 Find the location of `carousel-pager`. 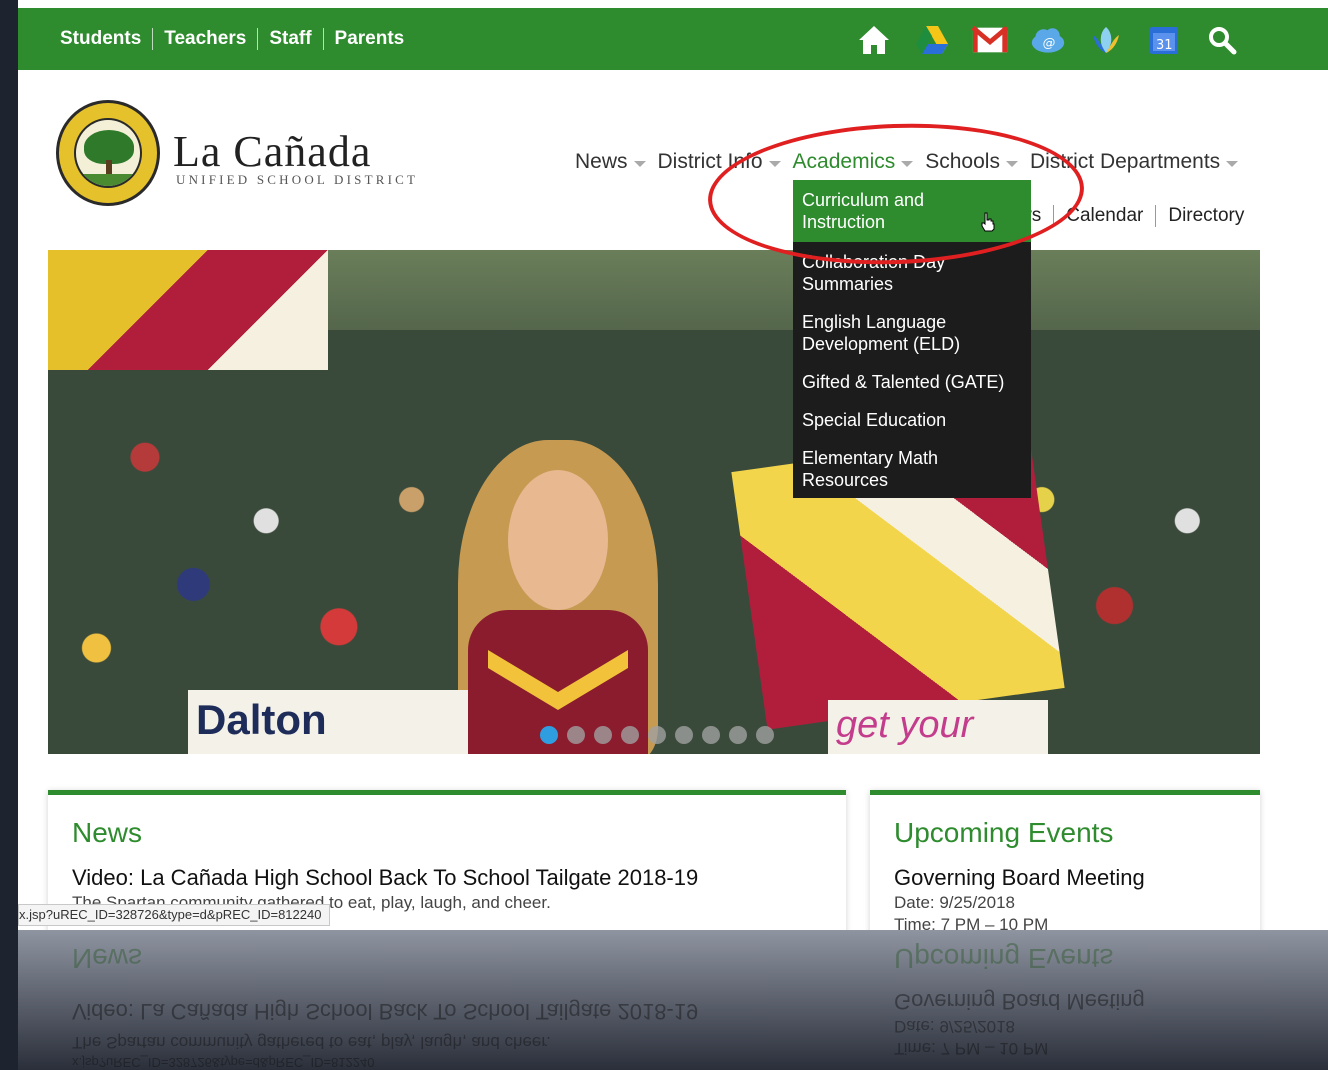

carousel-pager is located at coordinates (657, 735).